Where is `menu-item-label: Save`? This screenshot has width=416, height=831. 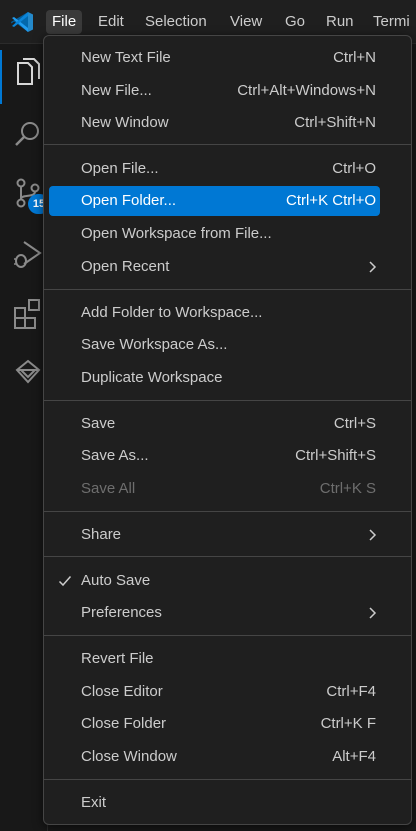 menu-item-label: Save is located at coordinates (98, 423).